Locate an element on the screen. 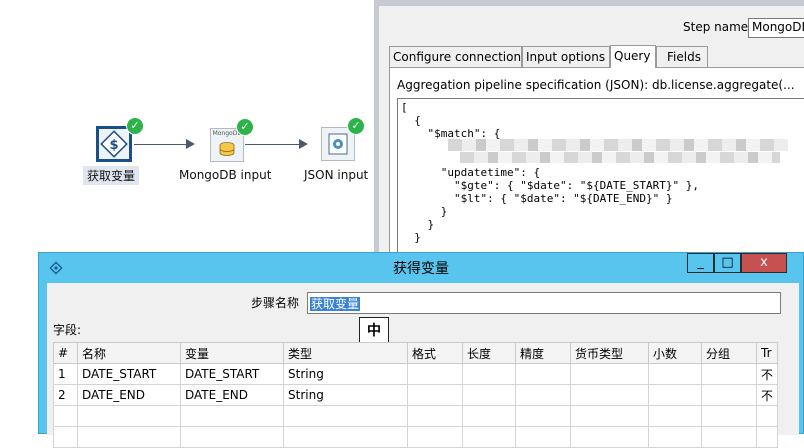  step-name-input: MongoDB is located at coordinates (776, 28).